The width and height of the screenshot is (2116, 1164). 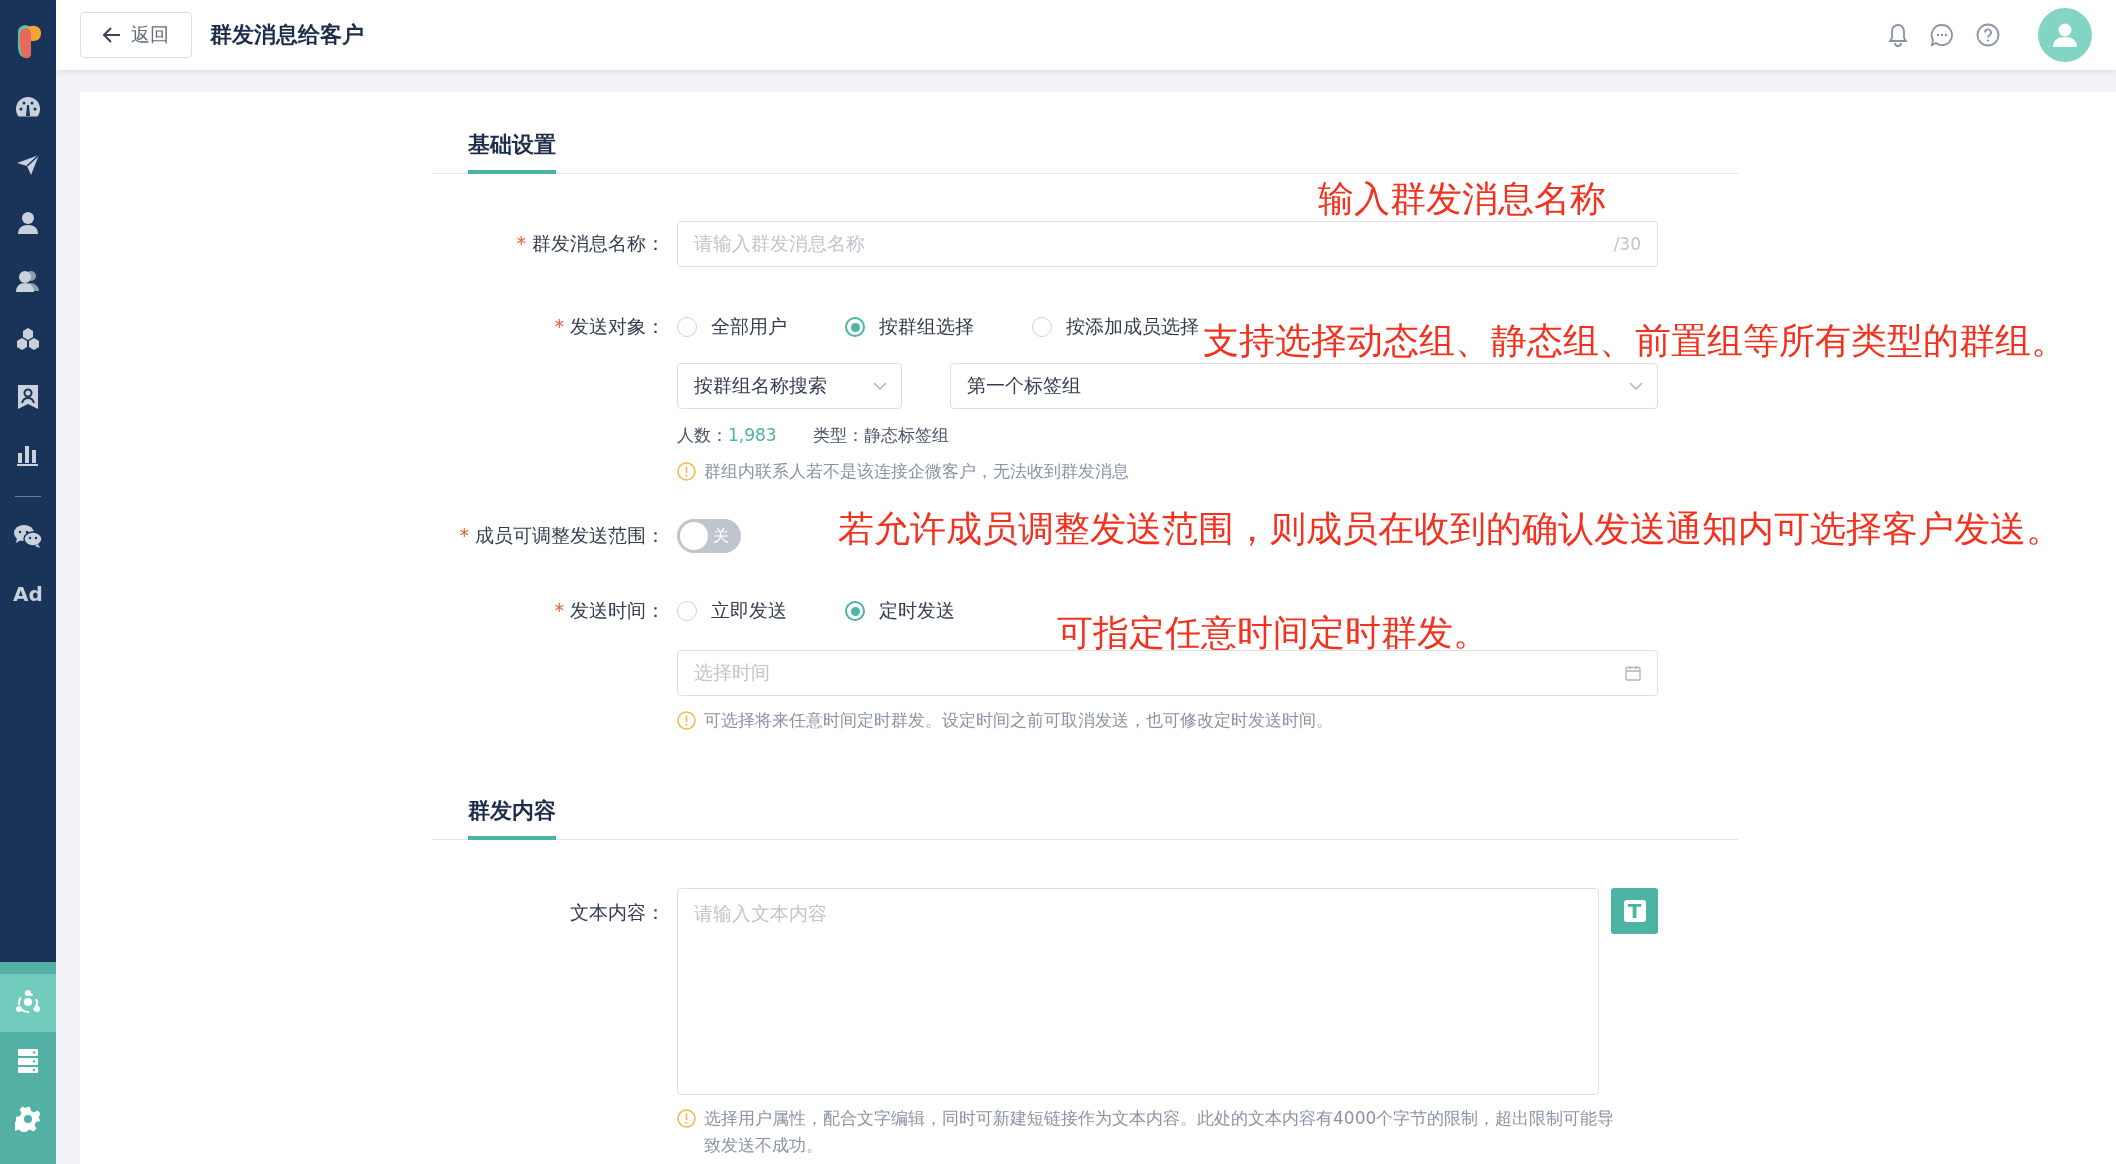 I want to click on char-counter: /30, so click(x=1627, y=244).